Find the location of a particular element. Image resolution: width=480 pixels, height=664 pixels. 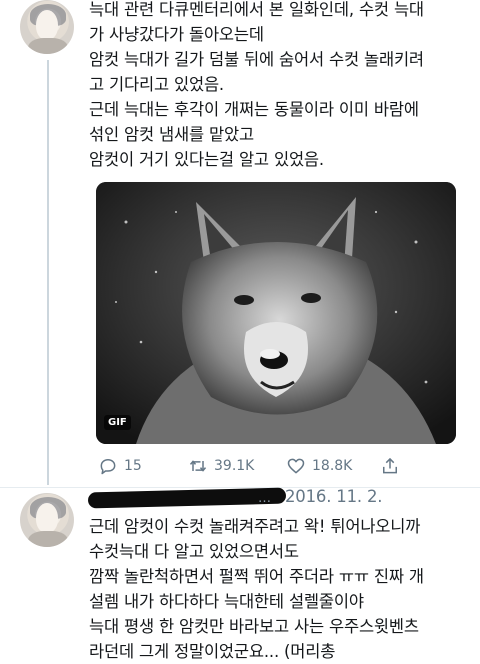

share-icon is located at coordinates (390, 465).